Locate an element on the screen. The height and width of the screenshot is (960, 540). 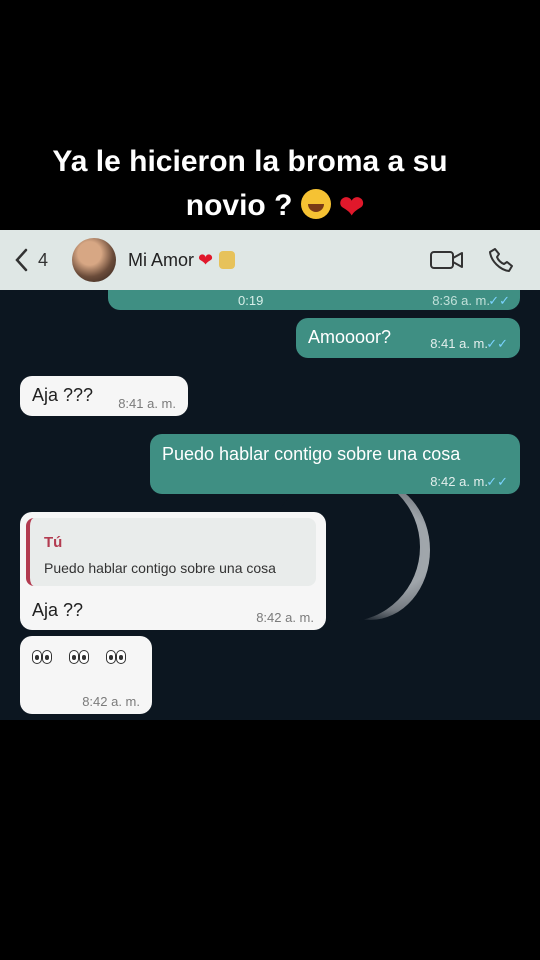
voice-duration: 0:19 is located at coordinates (251, 300).